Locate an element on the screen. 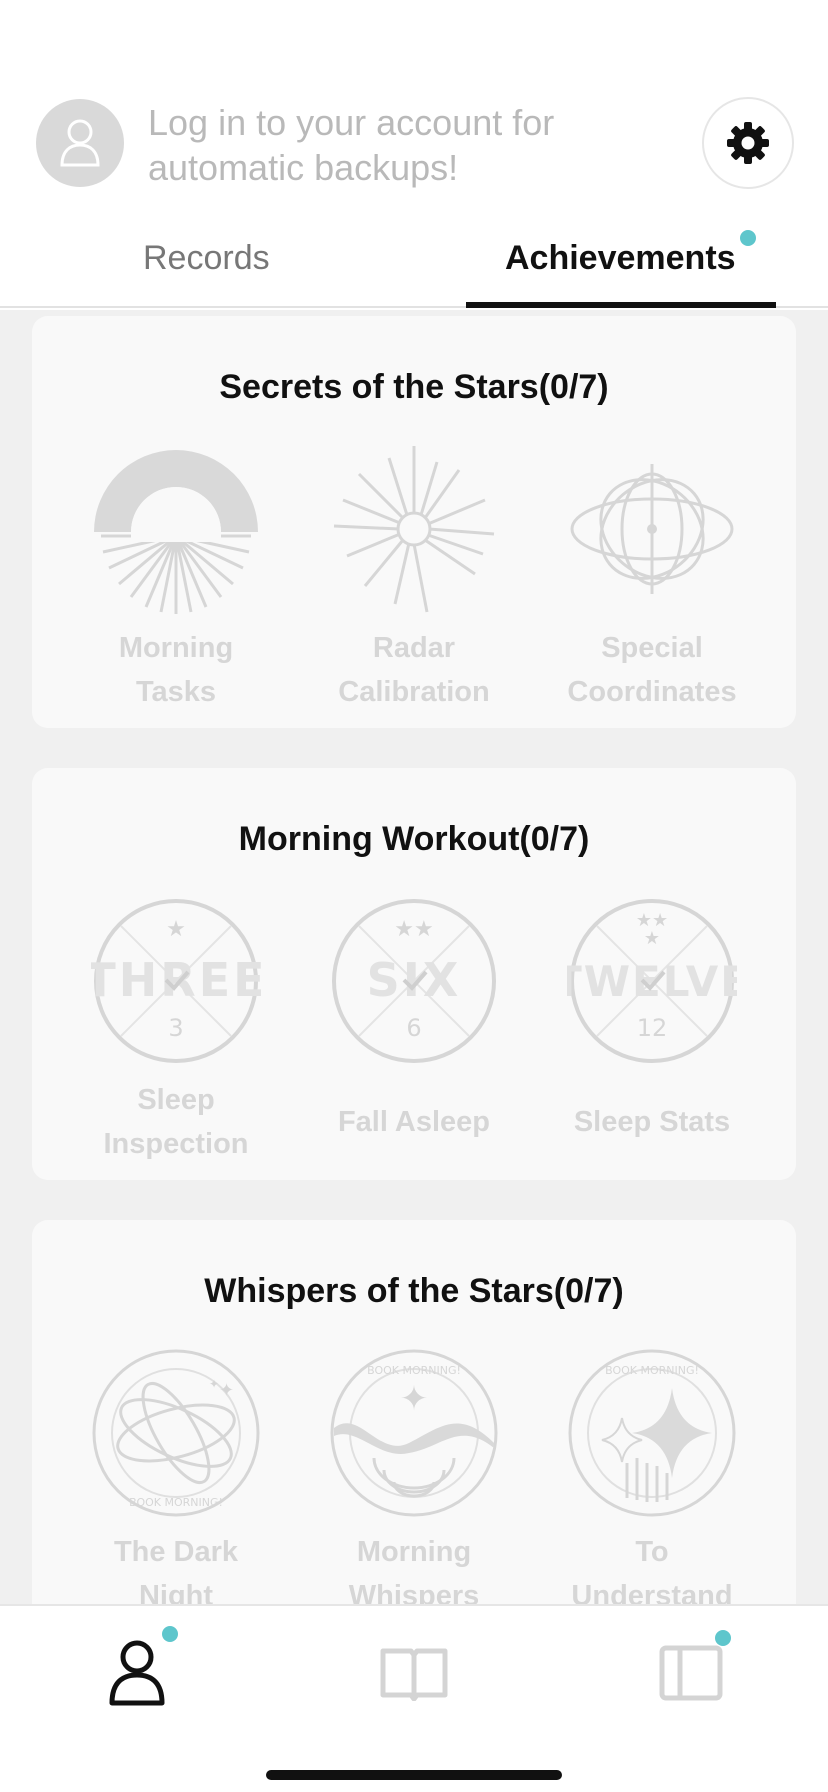 This screenshot has width=828, height=1792. nav-book-button is located at coordinates (414, 1673).